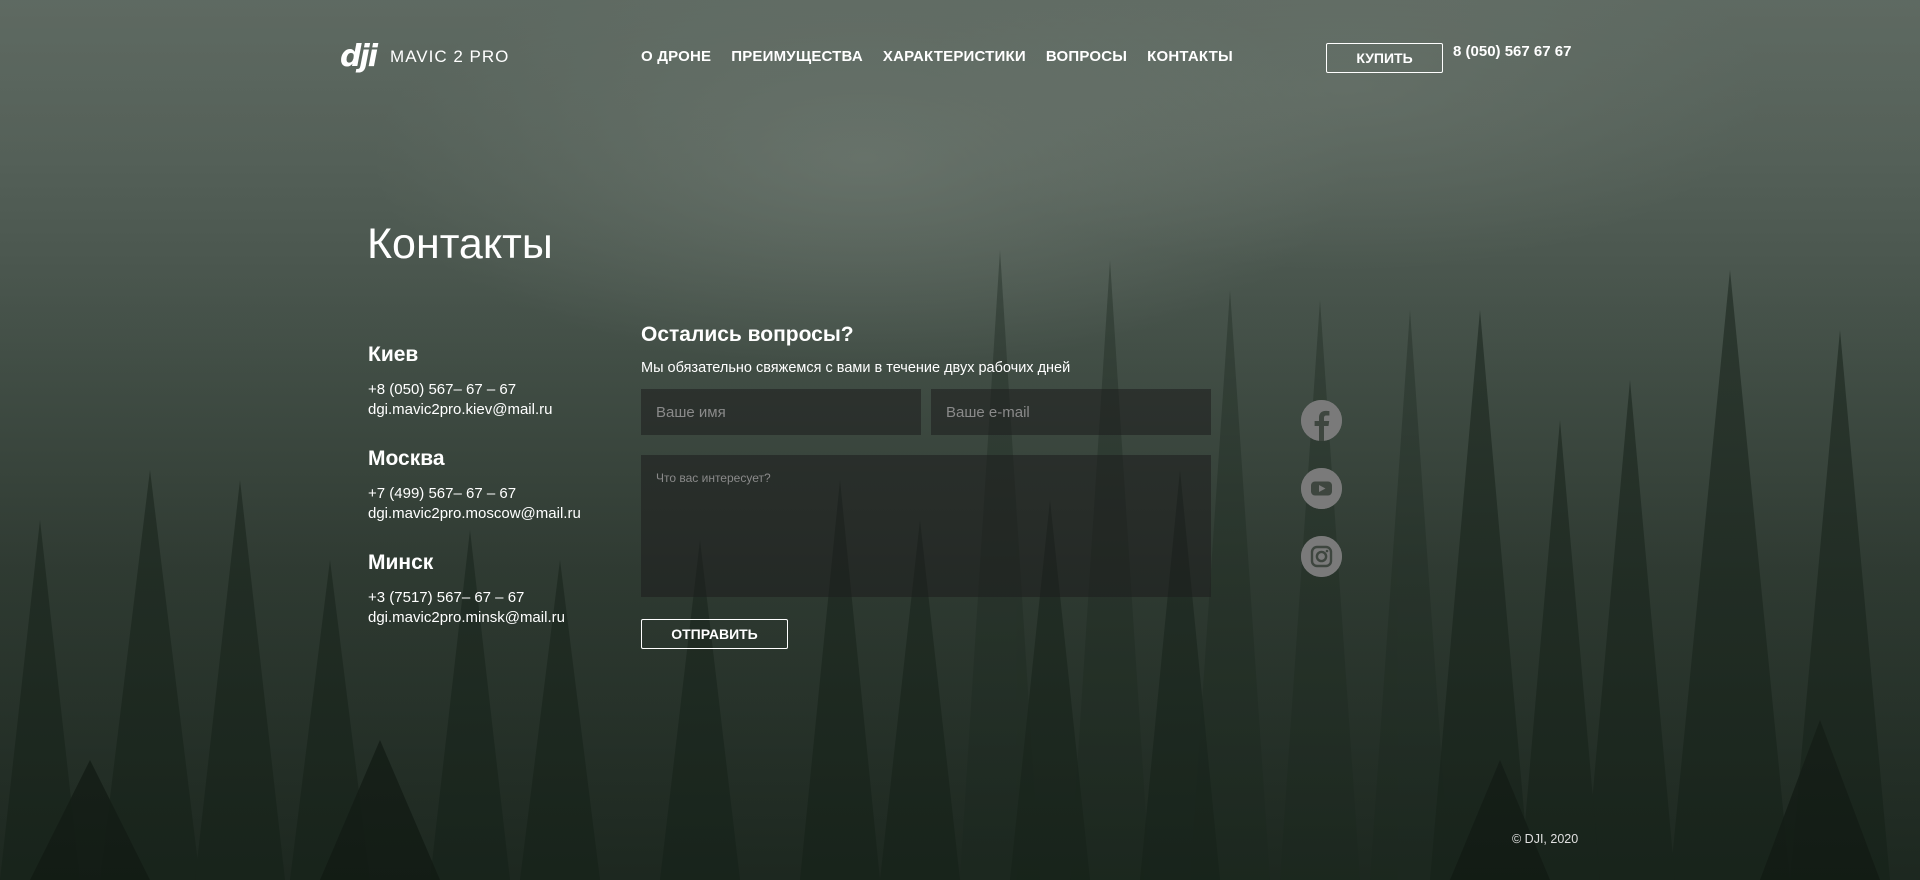 The image size is (1920, 880). I want to click on city-name: Киев, so click(393, 354).